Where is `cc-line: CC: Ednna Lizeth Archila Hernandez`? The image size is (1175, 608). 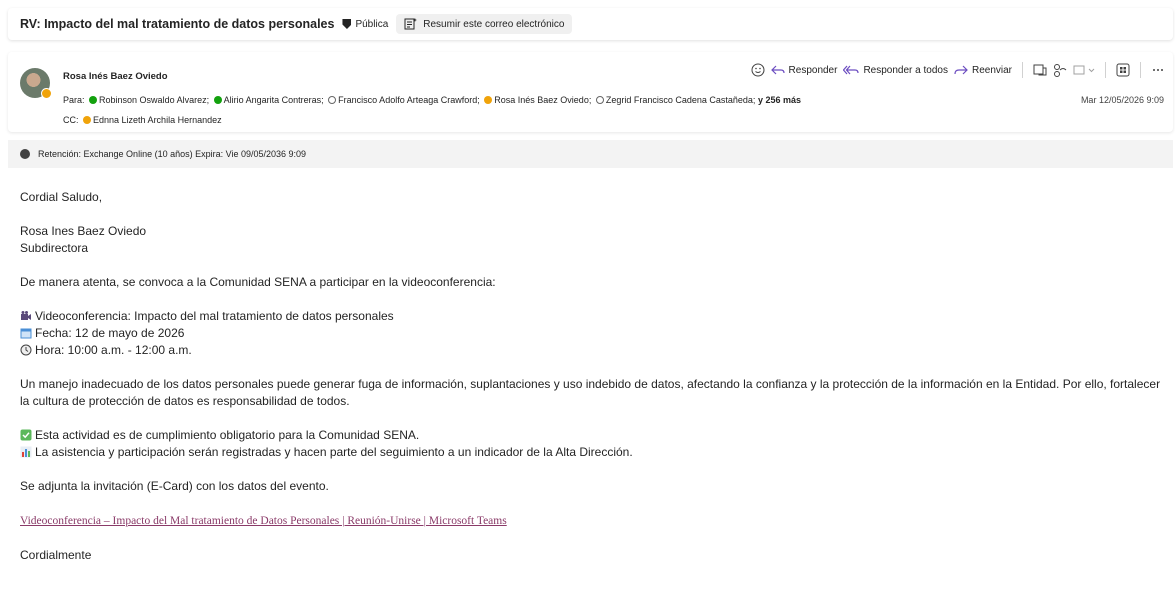 cc-line: CC: Ednna Lizeth Archila Hernandez is located at coordinates (142, 120).